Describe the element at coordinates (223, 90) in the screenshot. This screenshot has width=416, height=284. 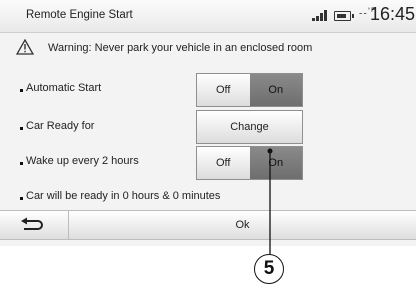
I see `automatic-start-off-button: Off` at that location.